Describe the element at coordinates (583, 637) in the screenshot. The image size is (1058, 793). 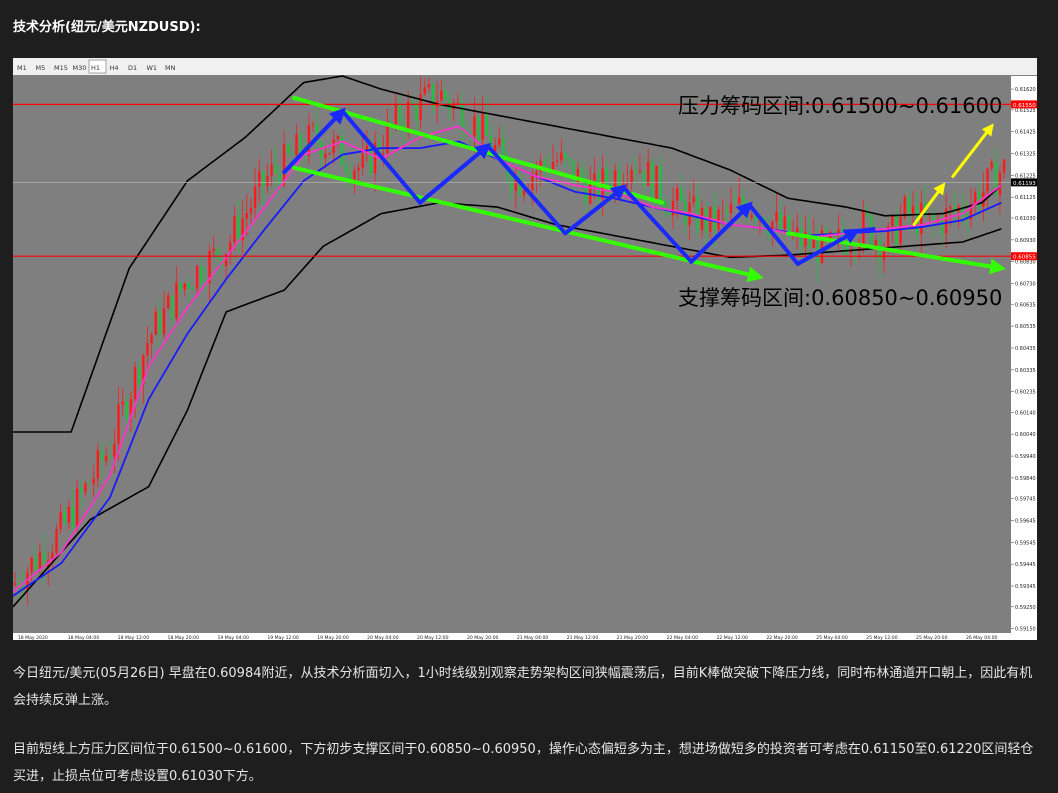
I see `time-tick-label: 21 May 12:00` at that location.